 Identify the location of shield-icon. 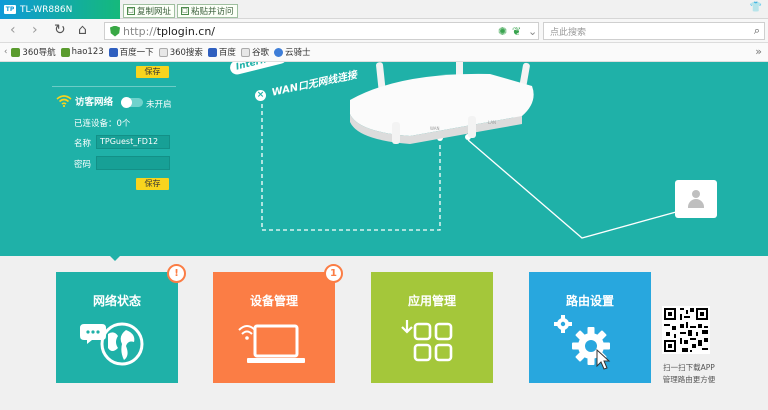
(115, 31).